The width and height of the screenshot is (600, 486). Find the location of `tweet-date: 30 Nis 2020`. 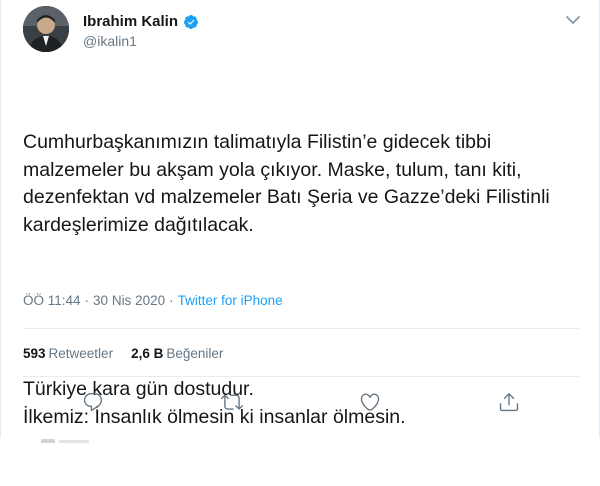

tweet-date: 30 Nis 2020 is located at coordinates (129, 300).